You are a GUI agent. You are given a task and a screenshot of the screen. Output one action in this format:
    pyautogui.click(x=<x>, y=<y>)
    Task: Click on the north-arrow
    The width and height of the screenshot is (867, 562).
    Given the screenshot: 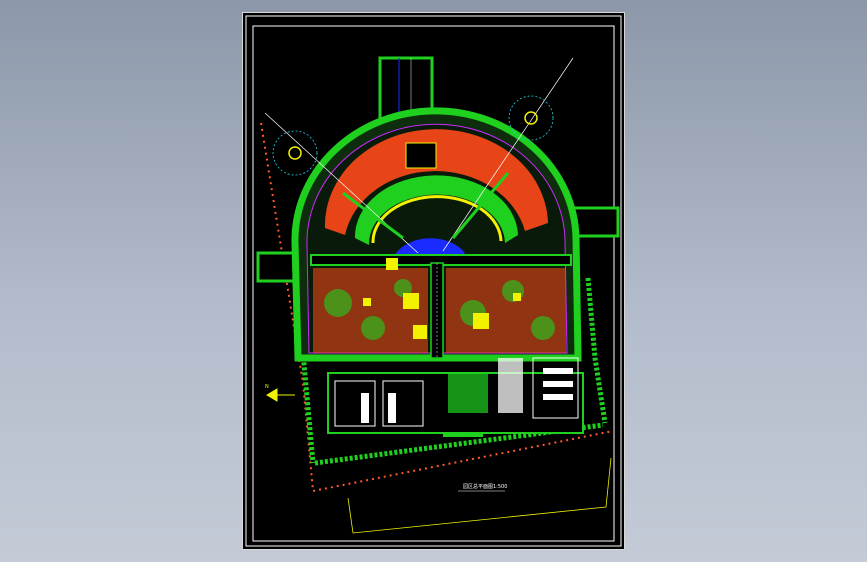 What is the action you would take?
    pyautogui.click(x=280, y=395)
    